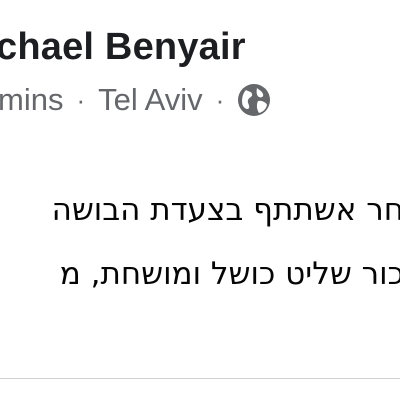 The width and height of the screenshot is (400, 400). Describe the element at coordinates (150, 100) in the screenshot. I see `post-location: Tel Aviv` at that location.